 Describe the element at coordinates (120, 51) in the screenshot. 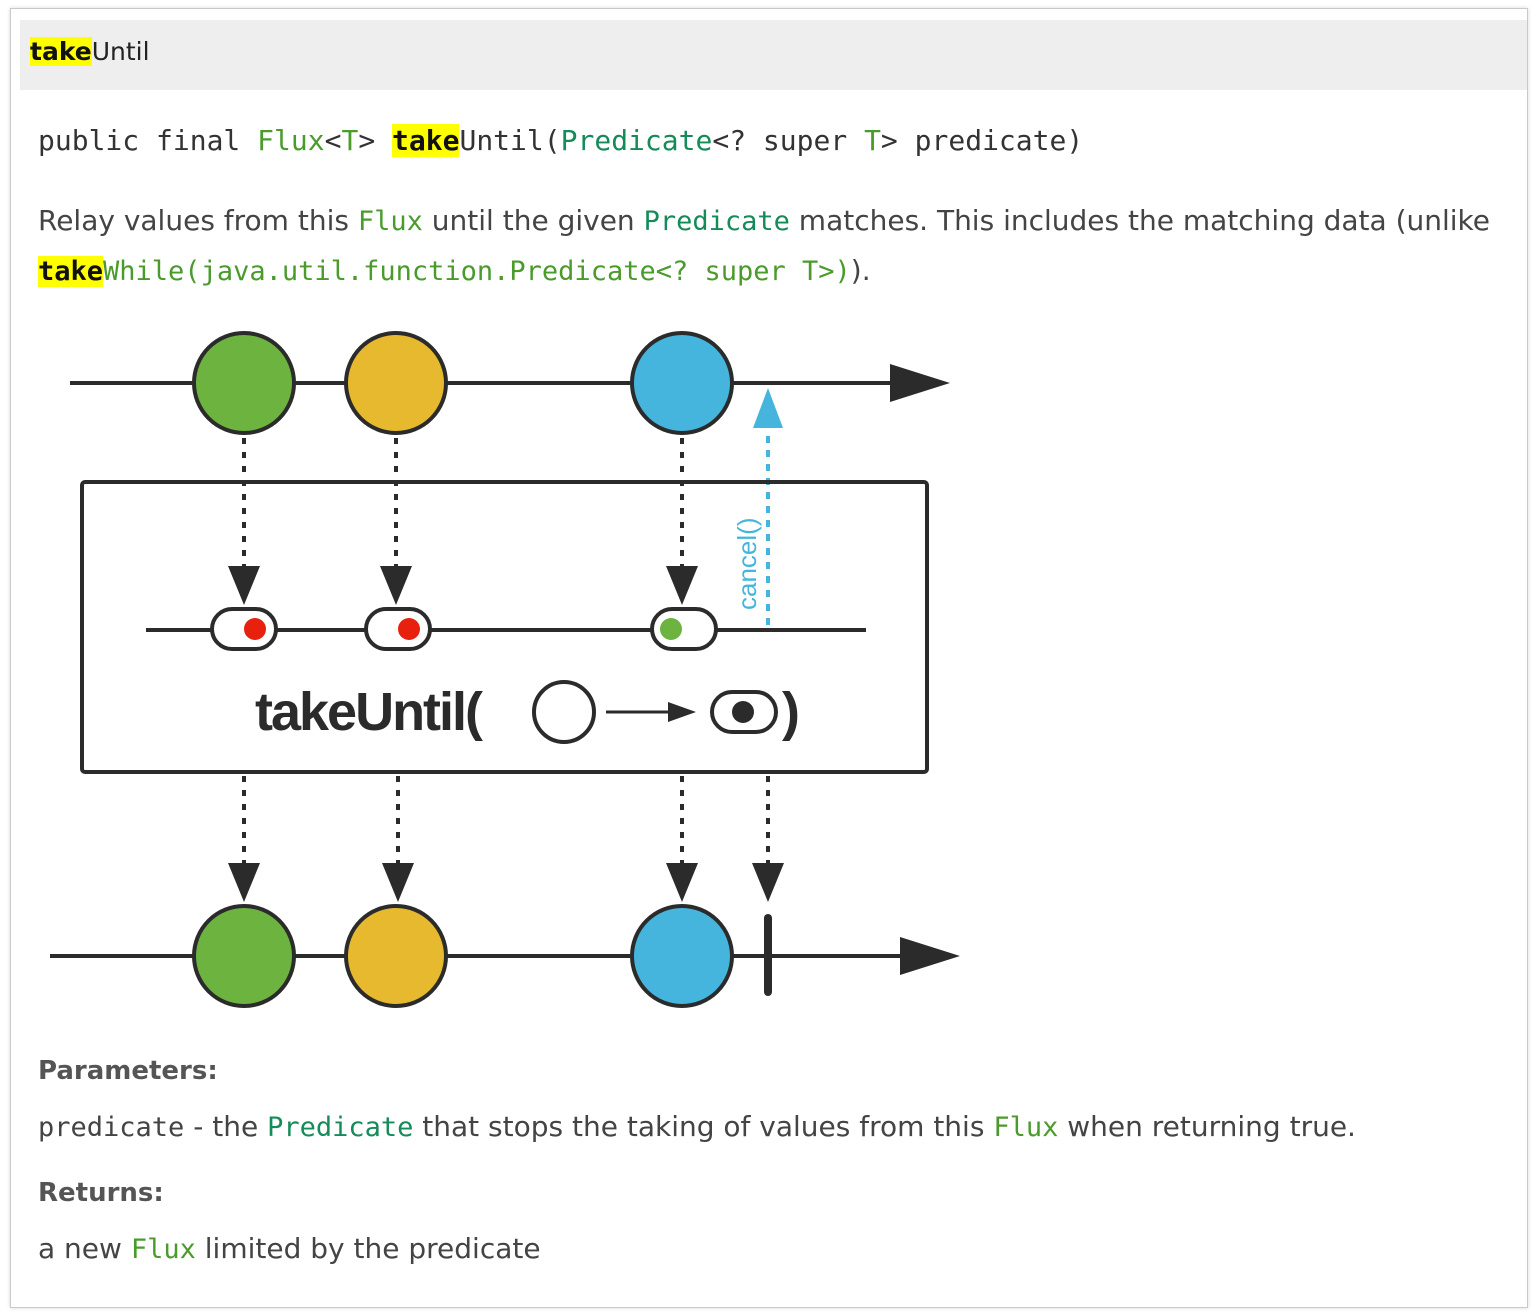

I see `method-title-rest: Until` at that location.